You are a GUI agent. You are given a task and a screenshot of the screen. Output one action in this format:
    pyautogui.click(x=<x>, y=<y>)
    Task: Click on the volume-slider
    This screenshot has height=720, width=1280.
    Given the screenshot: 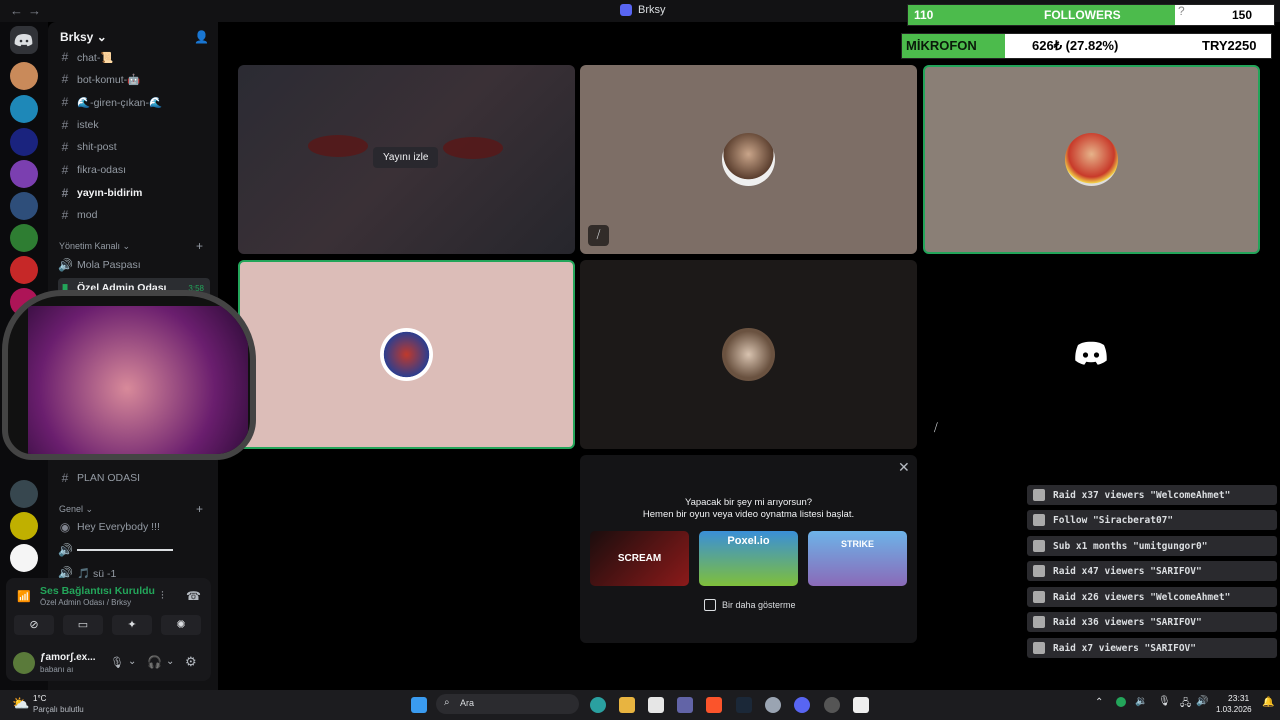 What is the action you would take?
    pyautogui.click(x=125, y=550)
    